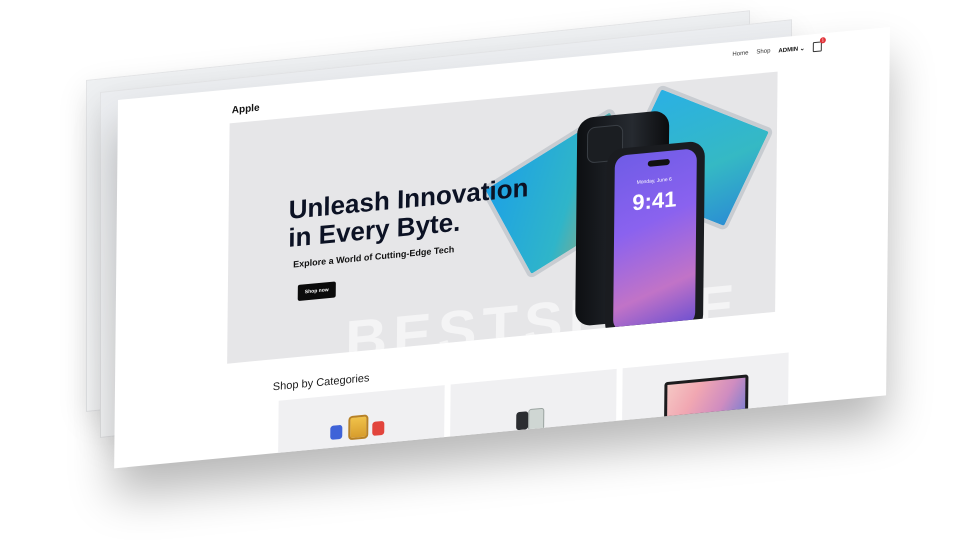 The height and width of the screenshot is (540, 960). Describe the element at coordinates (531, 419) in the screenshot. I see `phone-thumbnail` at that location.